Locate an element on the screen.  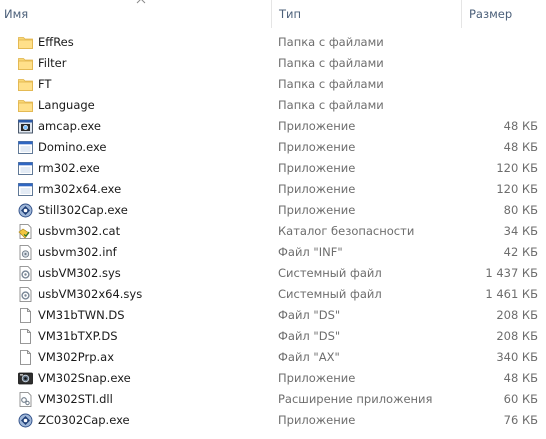
file-name: VM31bTWN.DS is located at coordinates (81, 315).